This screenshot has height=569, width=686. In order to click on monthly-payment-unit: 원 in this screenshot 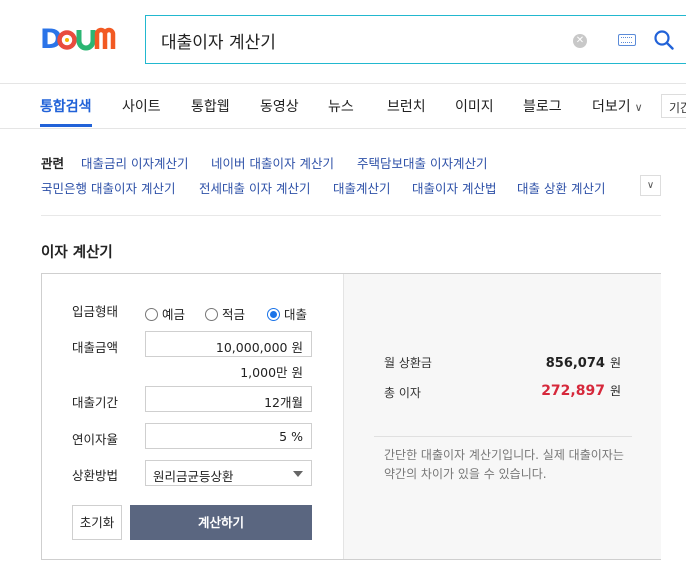, I will do `click(615, 363)`.